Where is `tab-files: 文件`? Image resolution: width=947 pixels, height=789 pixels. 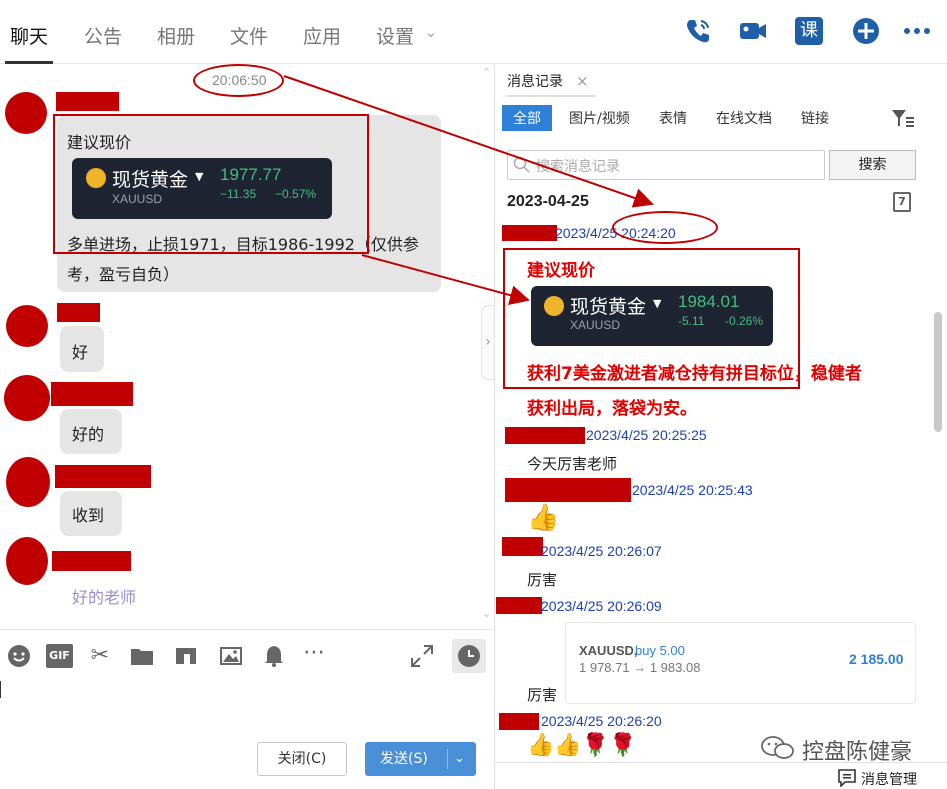 tab-files: 文件 is located at coordinates (249, 35).